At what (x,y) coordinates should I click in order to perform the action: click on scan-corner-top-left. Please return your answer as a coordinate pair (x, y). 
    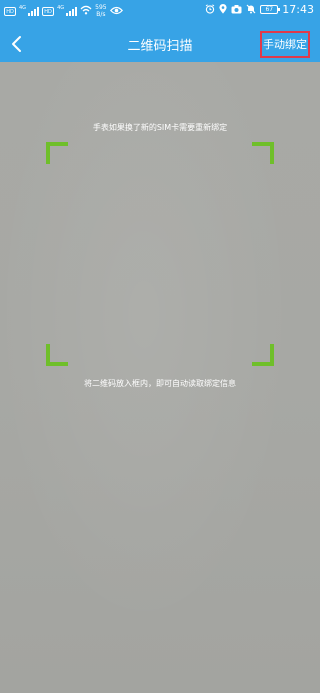
    Looking at the image, I should click on (57, 153).